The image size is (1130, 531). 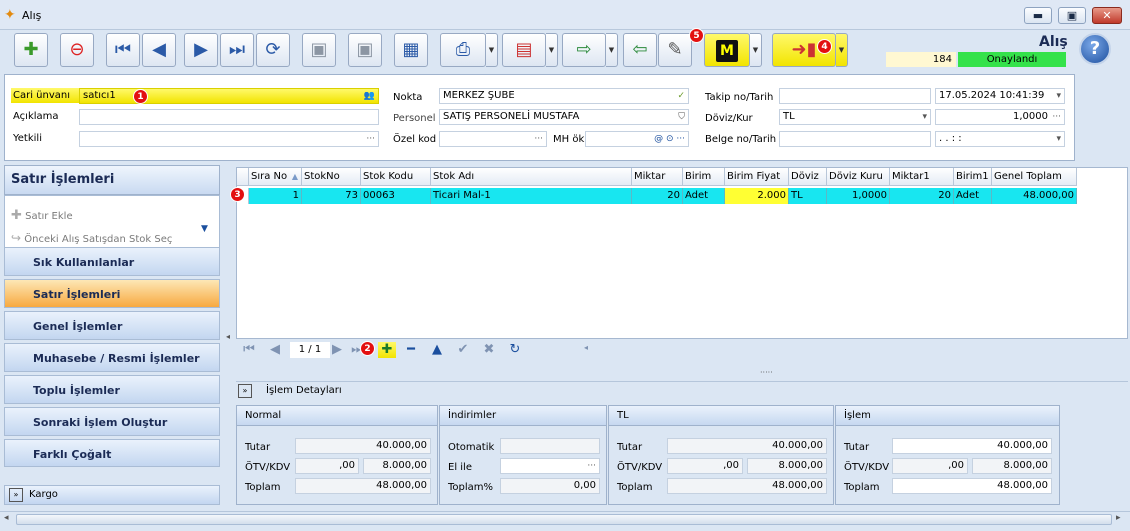 I want to click on remove-row-icon: ━, so click(x=411, y=350).